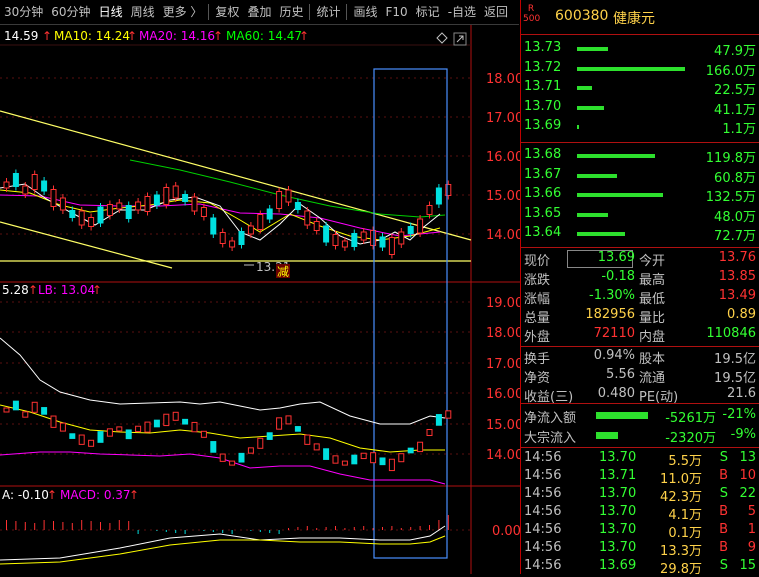 The height and width of the screenshot is (577, 759). Describe the element at coordinates (730, 158) in the screenshot. I see `bids-volume: 119.8万` at that location.